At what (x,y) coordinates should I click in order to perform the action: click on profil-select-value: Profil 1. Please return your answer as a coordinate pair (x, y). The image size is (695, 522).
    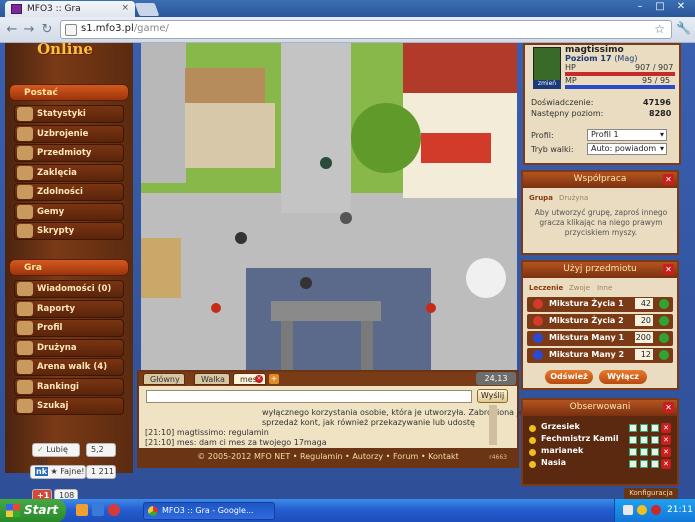
    Looking at the image, I should click on (605, 134).